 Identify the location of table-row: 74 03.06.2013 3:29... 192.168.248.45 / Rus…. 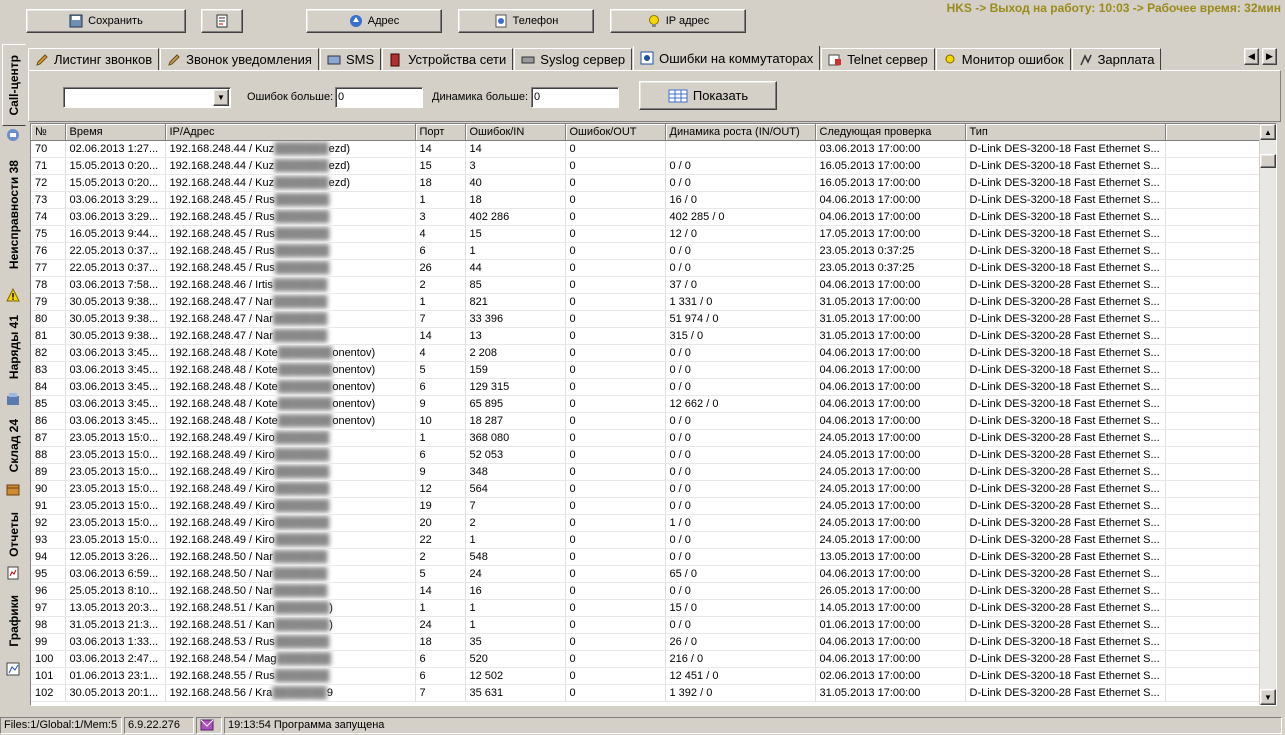
(646, 217).